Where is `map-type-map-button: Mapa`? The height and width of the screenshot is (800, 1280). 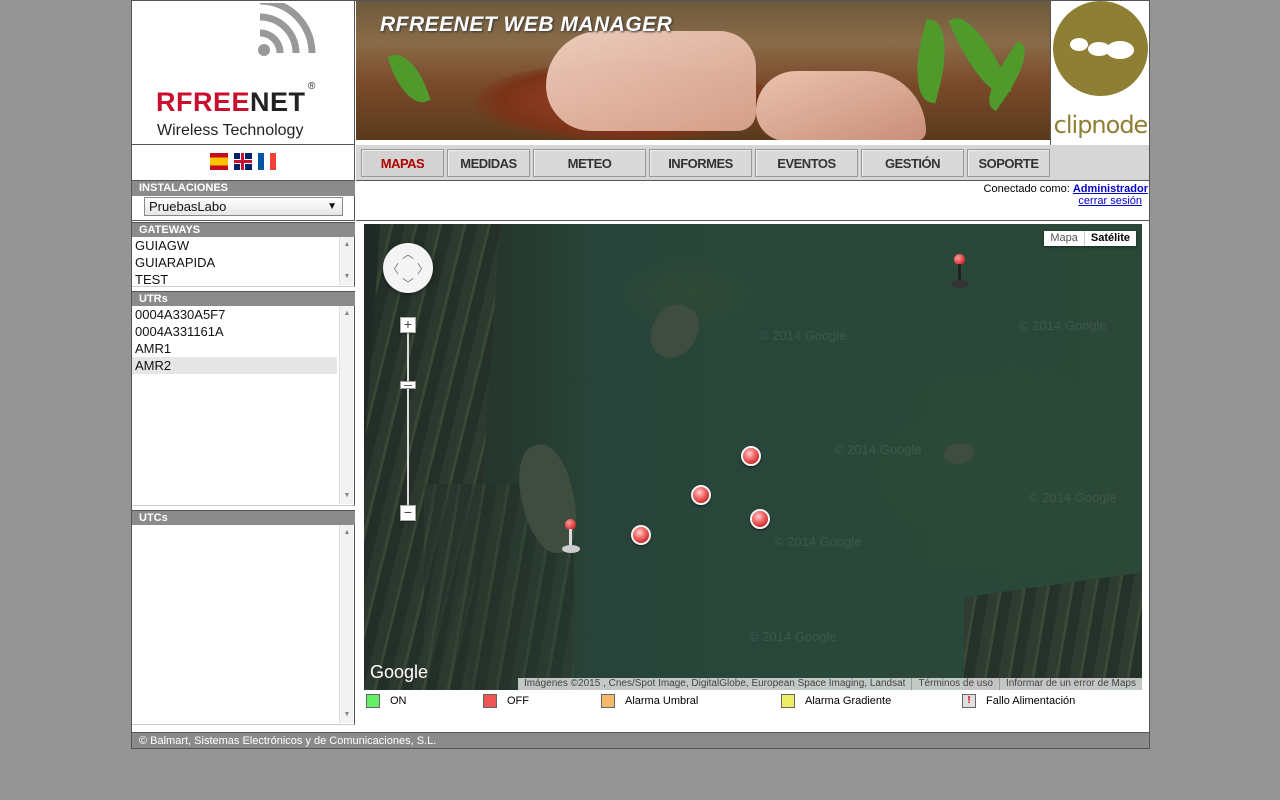 map-type-map-button: Mapa is located at coordinates (1064, 238).